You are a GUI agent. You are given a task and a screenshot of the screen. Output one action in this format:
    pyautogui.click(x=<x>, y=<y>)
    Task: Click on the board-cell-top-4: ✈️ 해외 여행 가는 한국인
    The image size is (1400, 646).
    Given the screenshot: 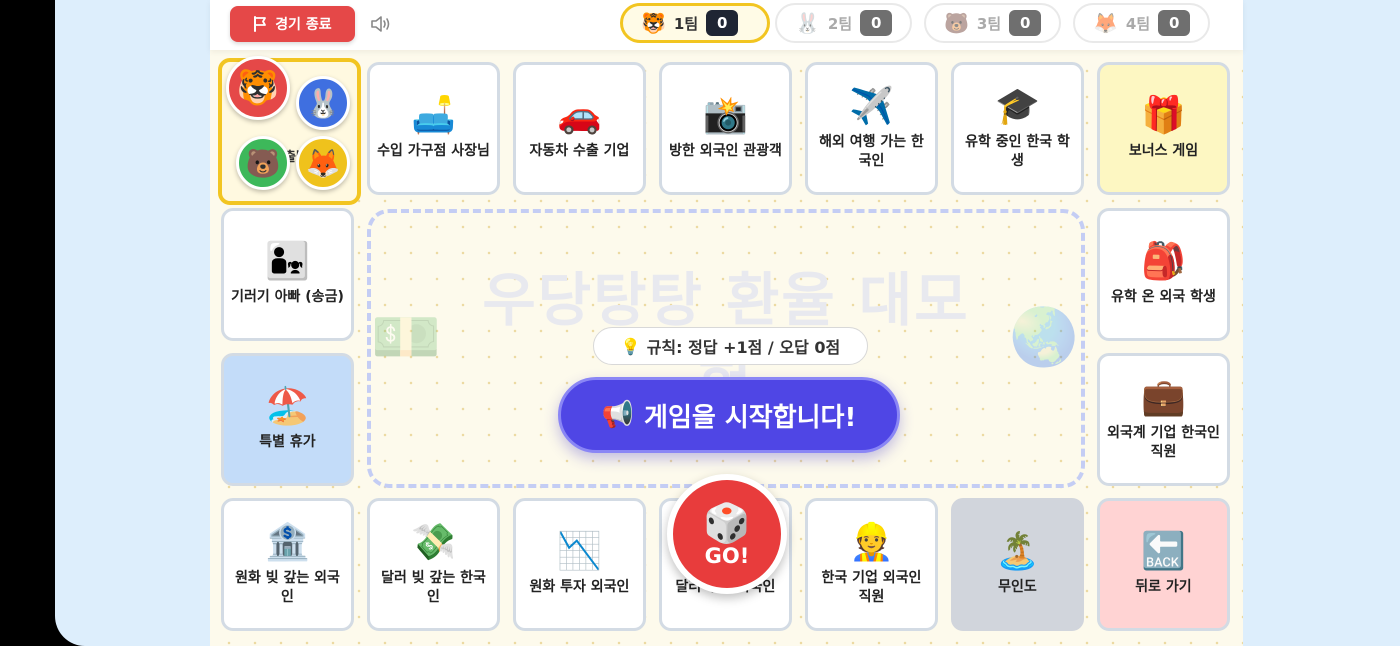 What is the action you would take?
    pyautogui.click(x=871, y=128)
    